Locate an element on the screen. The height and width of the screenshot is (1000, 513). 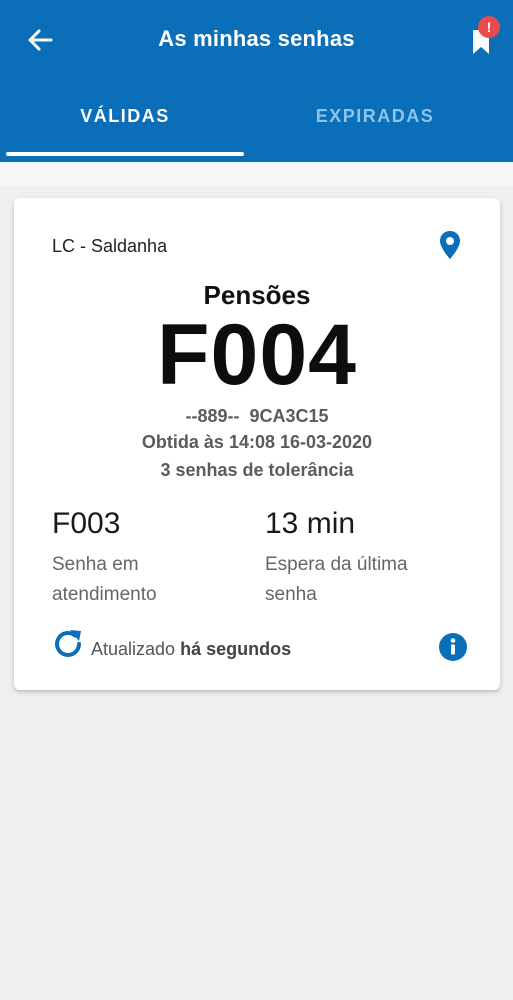
page-title: As minhas senhas is located at coordinates (256, 38).